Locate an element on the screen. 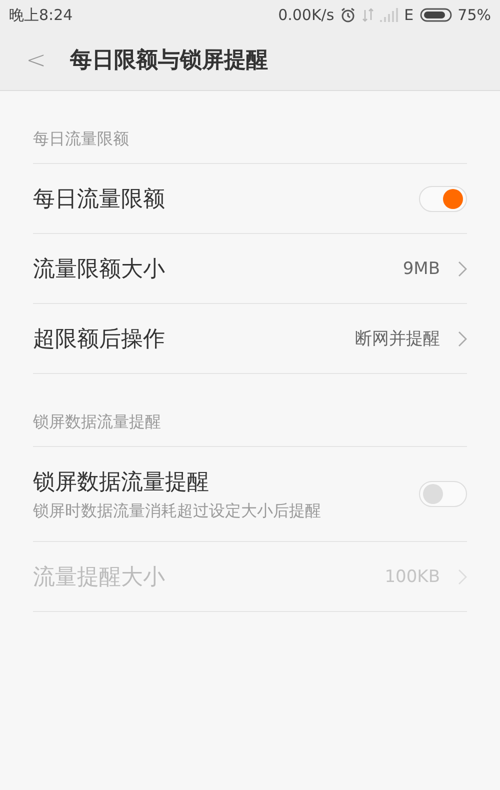 The height and width of the screenshot is (790, 500). setting-value: 9MB is located at coordinates (421, 268).